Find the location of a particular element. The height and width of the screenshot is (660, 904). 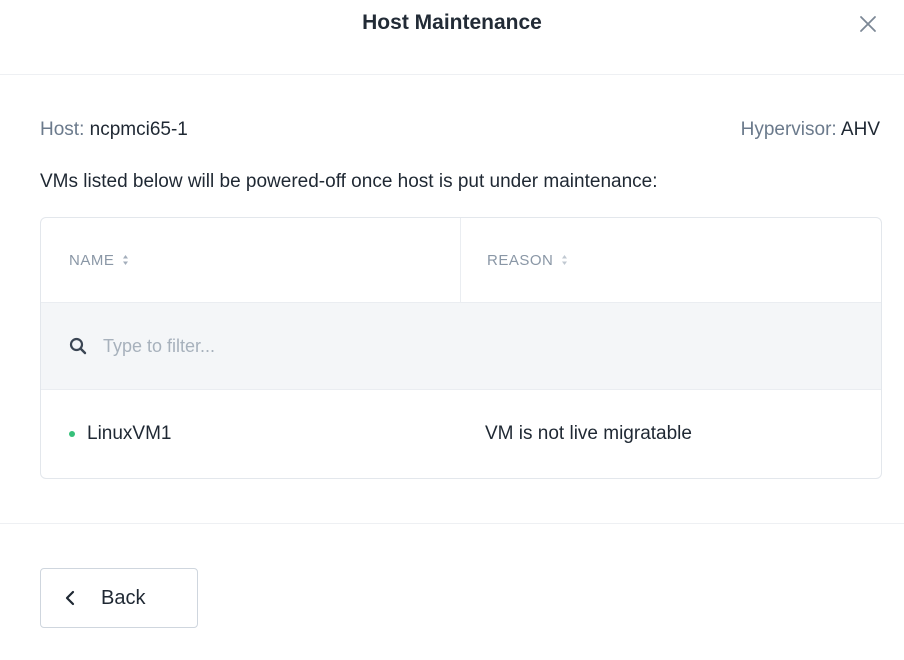

filter-row is located at coordinates (461, 346).